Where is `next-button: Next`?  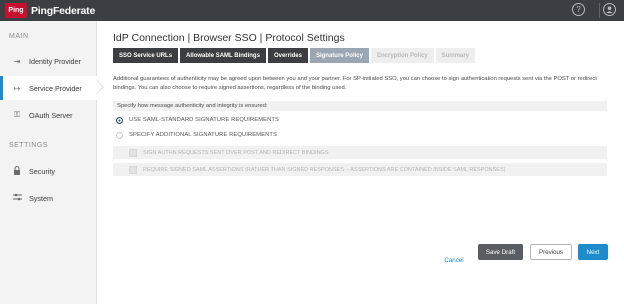
next-button: Next is located at coordinates (593, 252).